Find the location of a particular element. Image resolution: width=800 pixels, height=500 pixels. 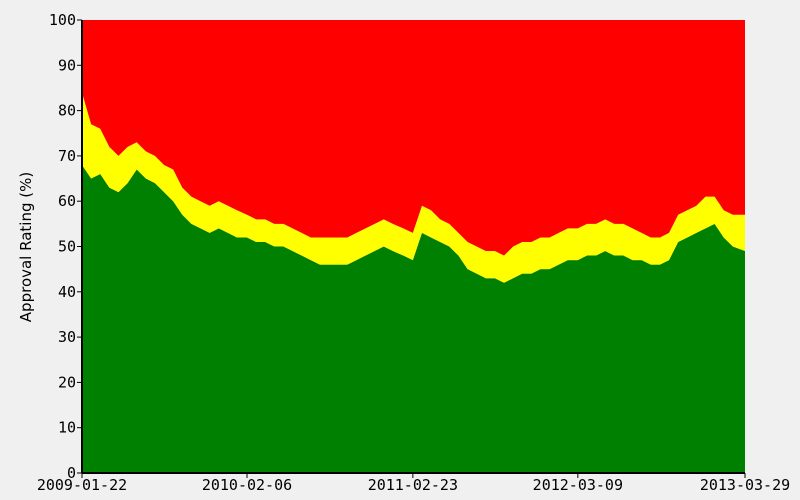

x-tick-label: 2012-03-09 is located at coordinates (578, 485).